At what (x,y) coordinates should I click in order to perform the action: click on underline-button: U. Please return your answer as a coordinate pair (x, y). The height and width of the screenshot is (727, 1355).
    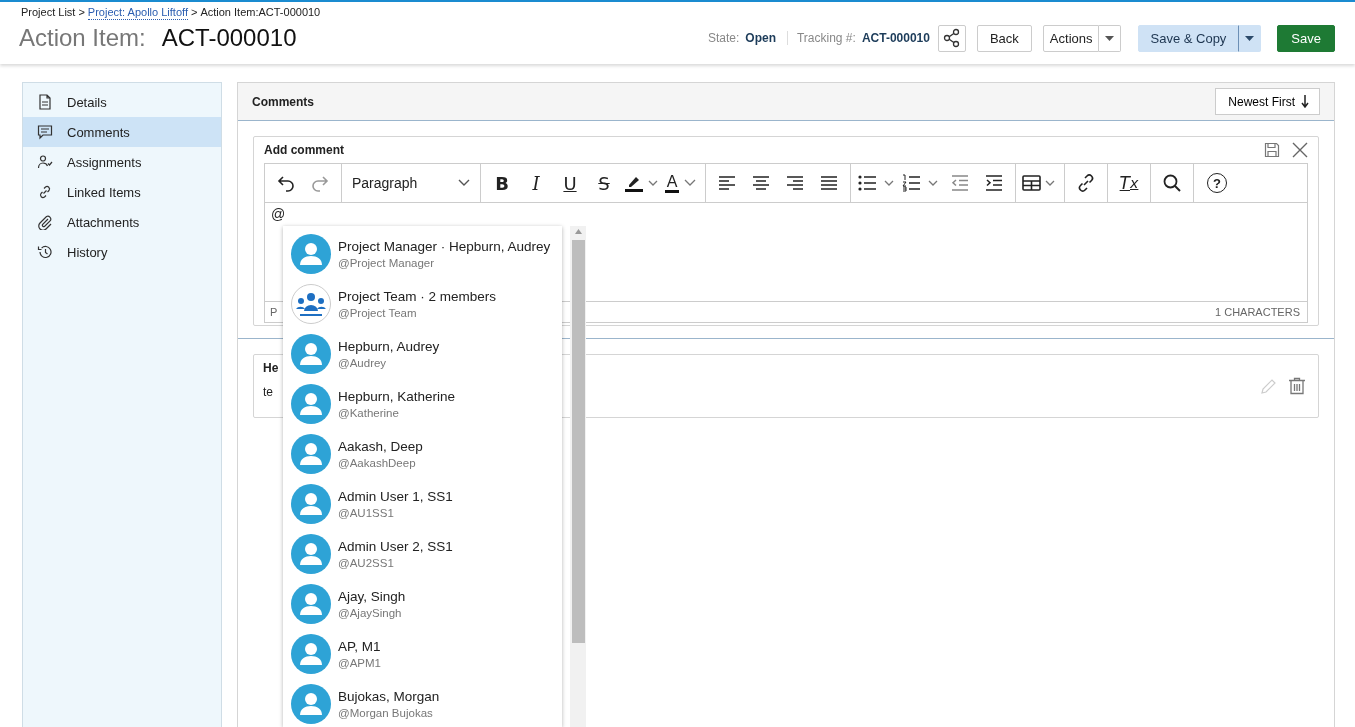
    Looking at the image, I should click on (570, 183).